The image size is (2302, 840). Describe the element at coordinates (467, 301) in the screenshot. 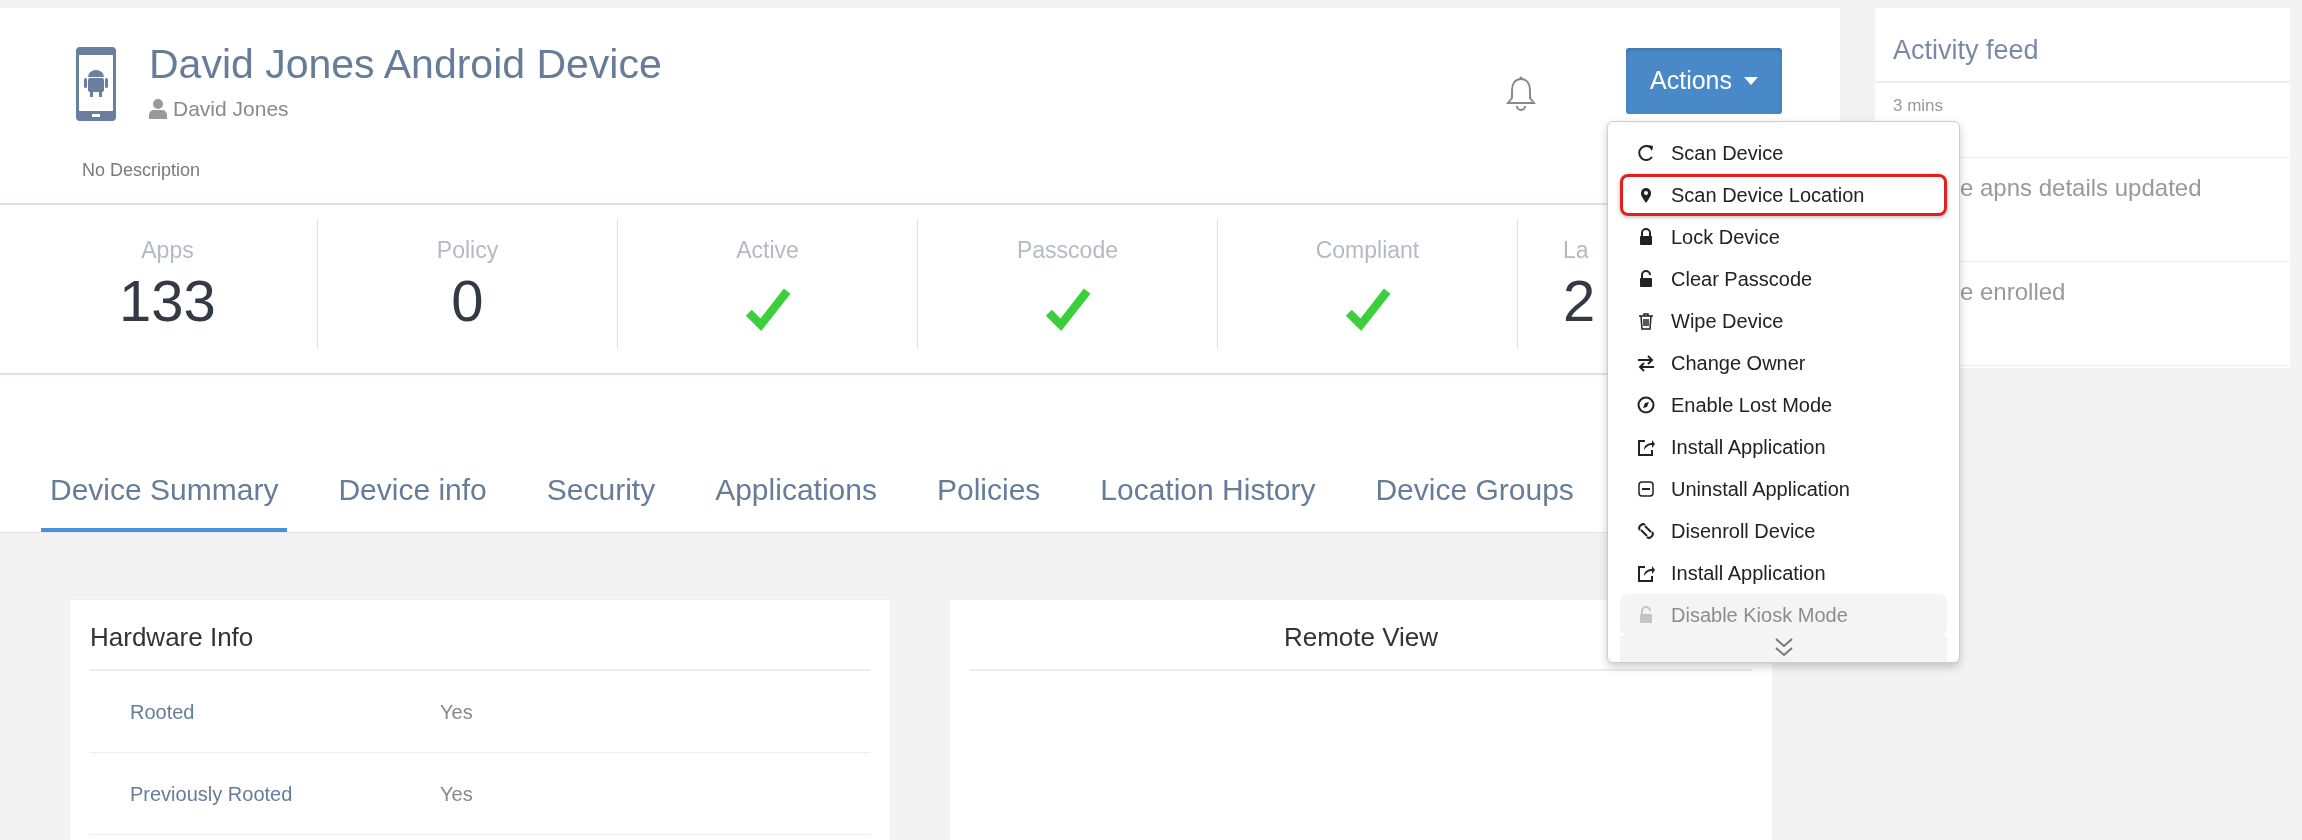

I see `stat-value: 0` at that location.